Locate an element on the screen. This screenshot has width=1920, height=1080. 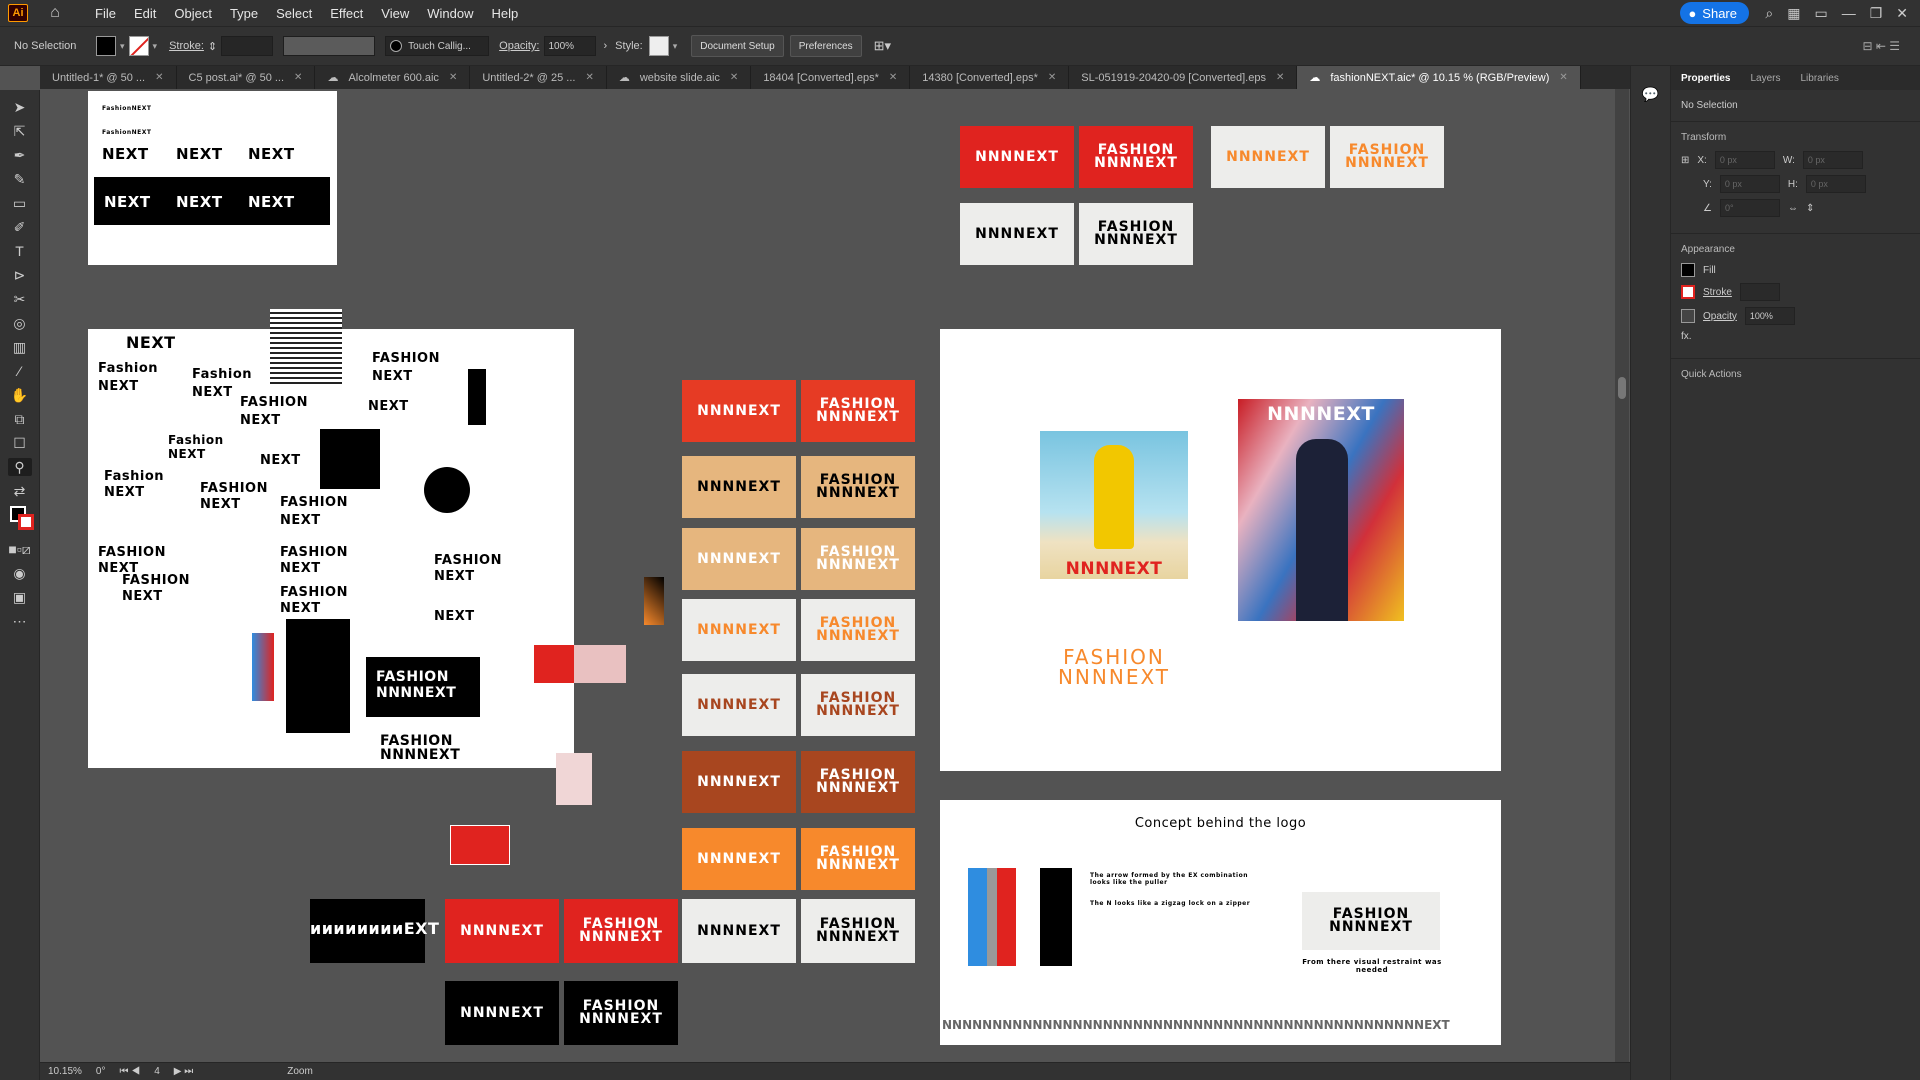
flip-vertical-icon: ⇕ is located at coordinates (1810, 208).